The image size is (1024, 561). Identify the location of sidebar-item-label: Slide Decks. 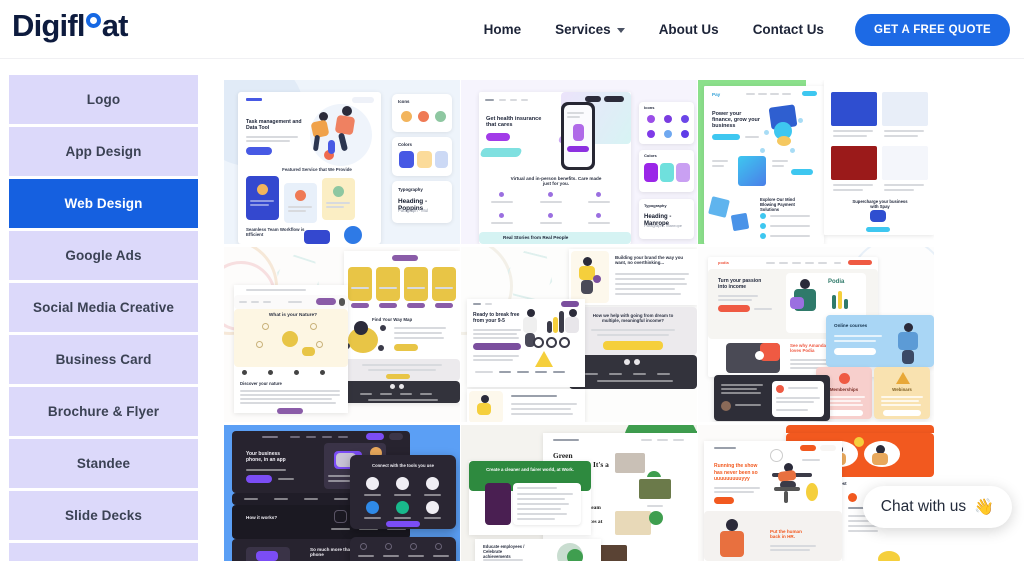
(103, 515).